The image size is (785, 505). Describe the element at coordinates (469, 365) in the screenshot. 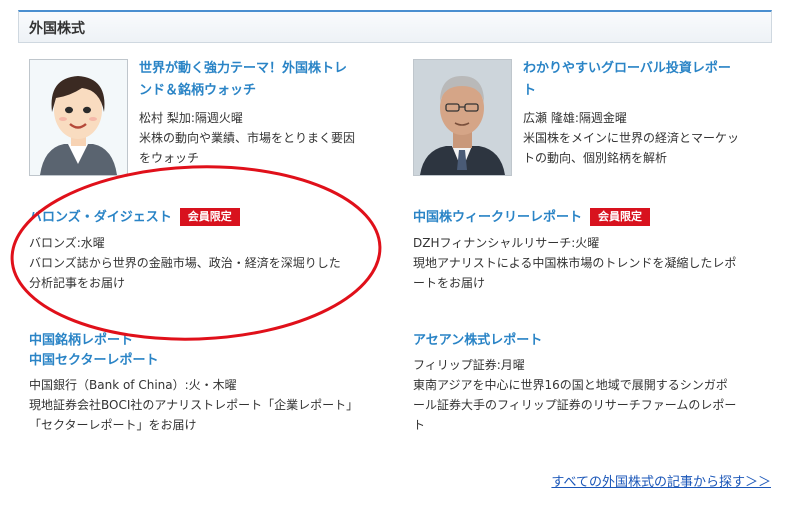

I see `author-schedule: フィリップ証券:月曜` at that location.